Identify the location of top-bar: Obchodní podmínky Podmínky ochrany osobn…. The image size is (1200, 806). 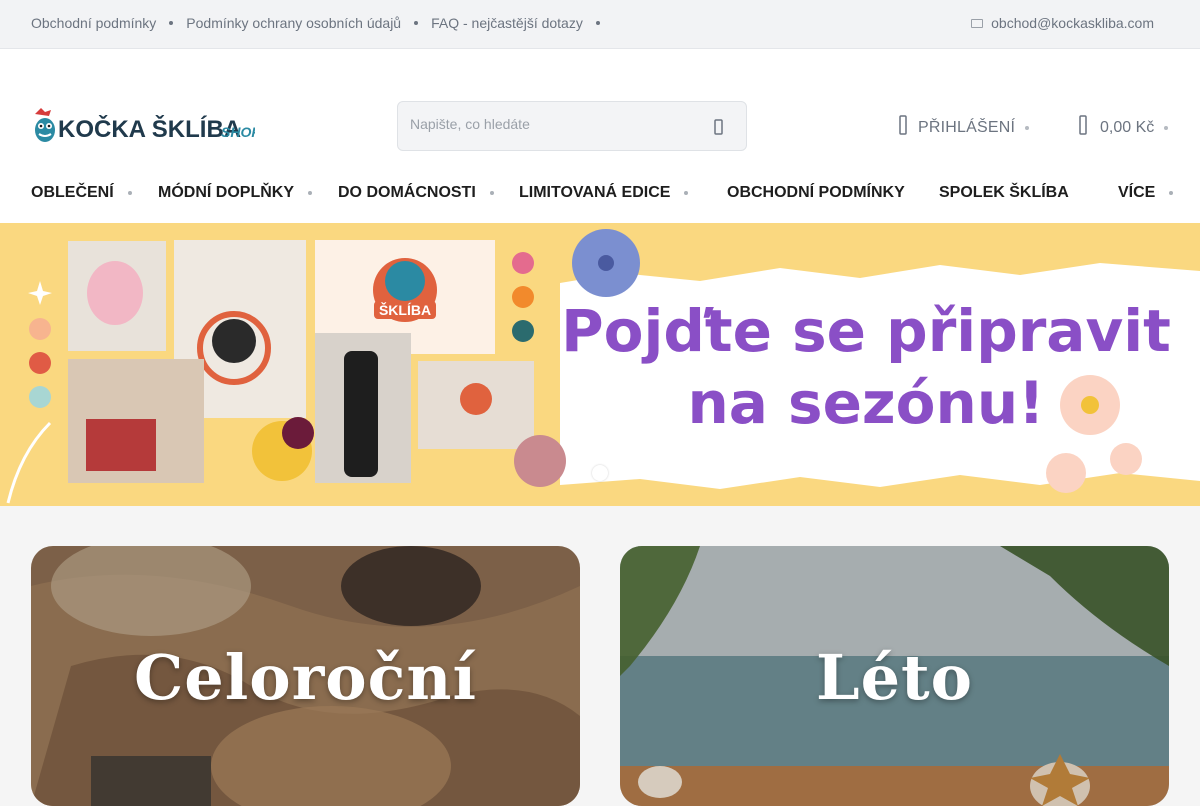
(600, 24).